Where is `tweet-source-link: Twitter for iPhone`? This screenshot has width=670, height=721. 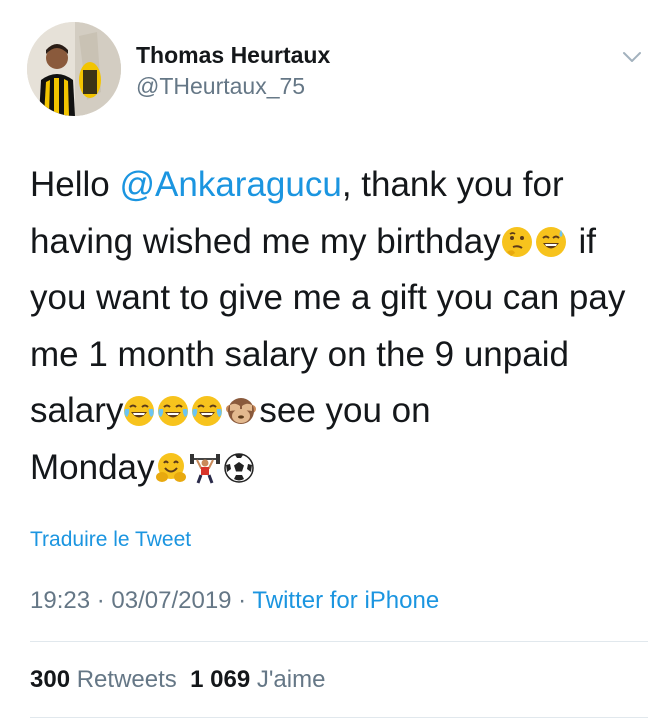 tweet-source-link: Twitter for iPhone is located at coordinates (345, 600).